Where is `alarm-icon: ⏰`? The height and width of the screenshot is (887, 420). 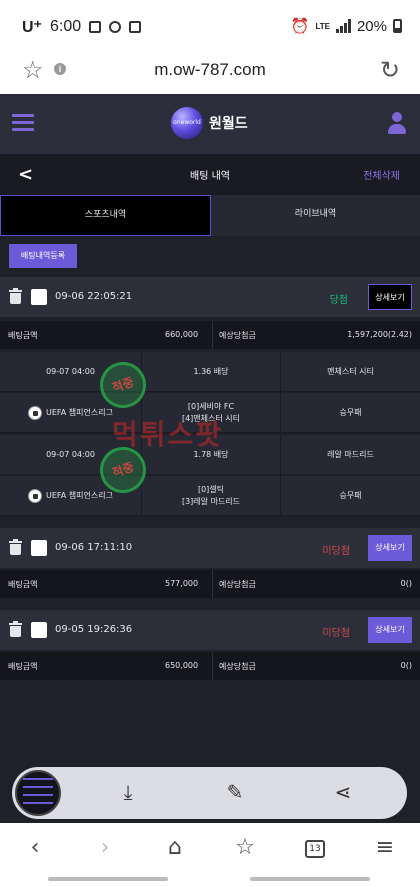 alarm-icon: ⏰ is located at coordinates (300, 26).